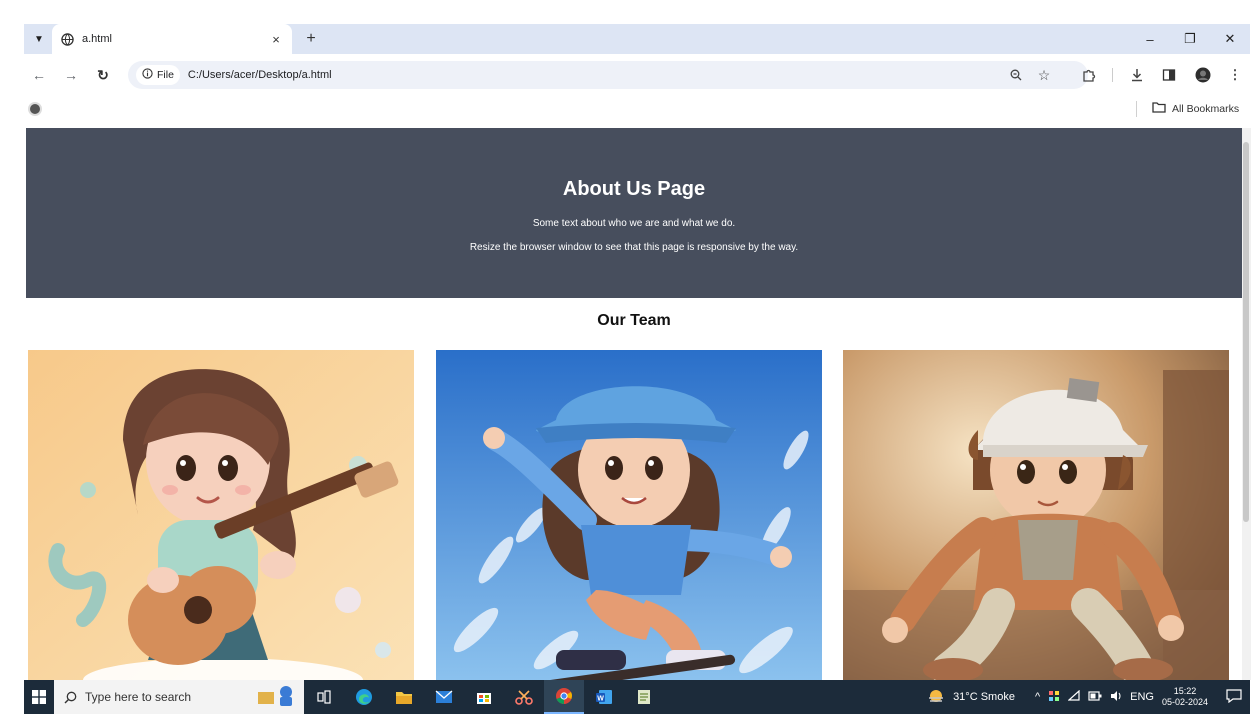 This screenshot has width=1259, height=721. I want to click on info-icon, so click(147, 75).